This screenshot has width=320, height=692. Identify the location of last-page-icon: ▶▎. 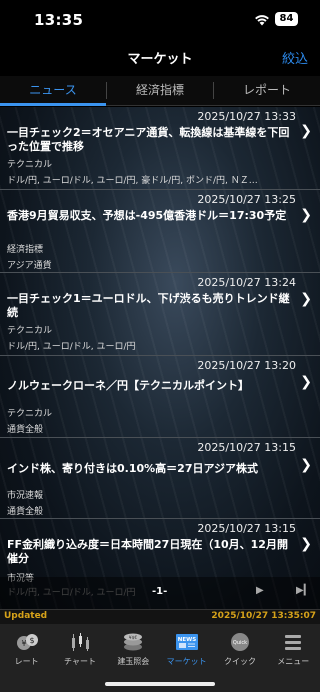
(303, 590).